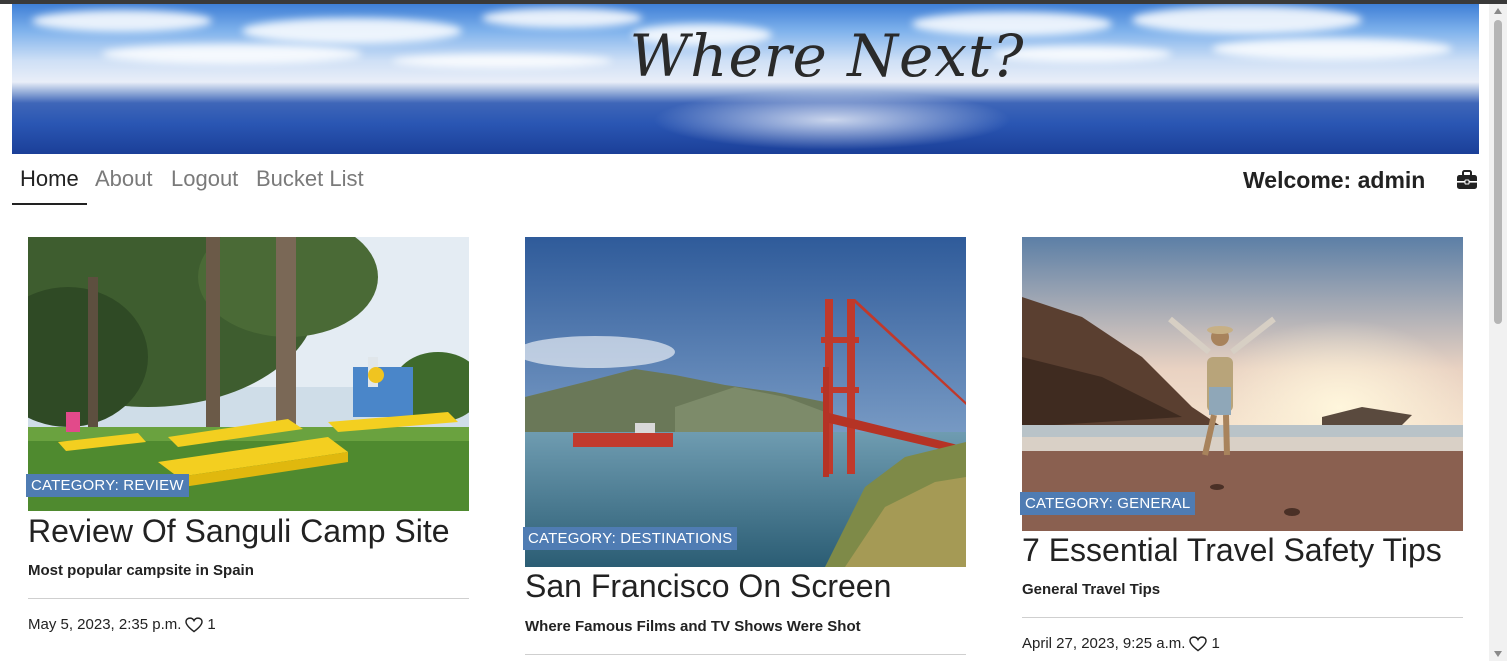 This screenshot has height=661, width=1507. I want to click on scroll-up-arrow-icon, so click(1498, 11).